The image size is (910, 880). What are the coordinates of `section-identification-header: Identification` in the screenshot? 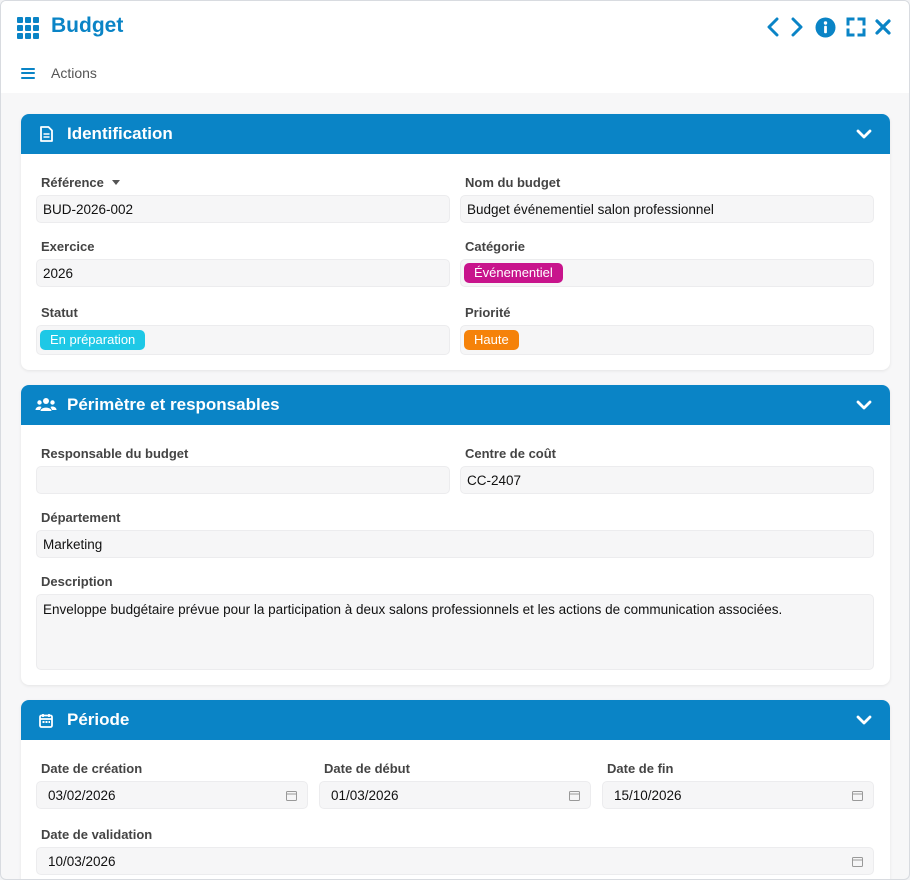 It's located at (455, 134).